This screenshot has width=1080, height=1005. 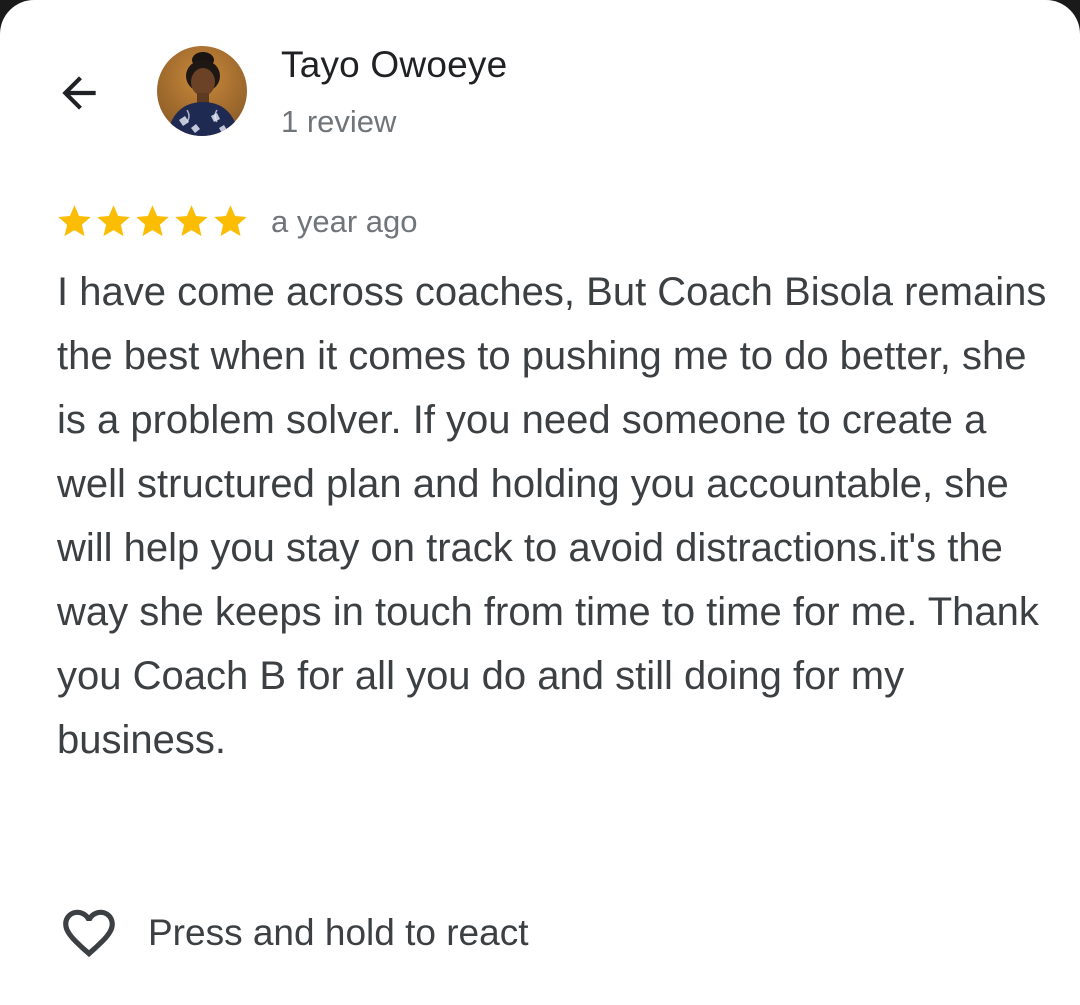 I want to click on avatar, so click(x=202, y=91).